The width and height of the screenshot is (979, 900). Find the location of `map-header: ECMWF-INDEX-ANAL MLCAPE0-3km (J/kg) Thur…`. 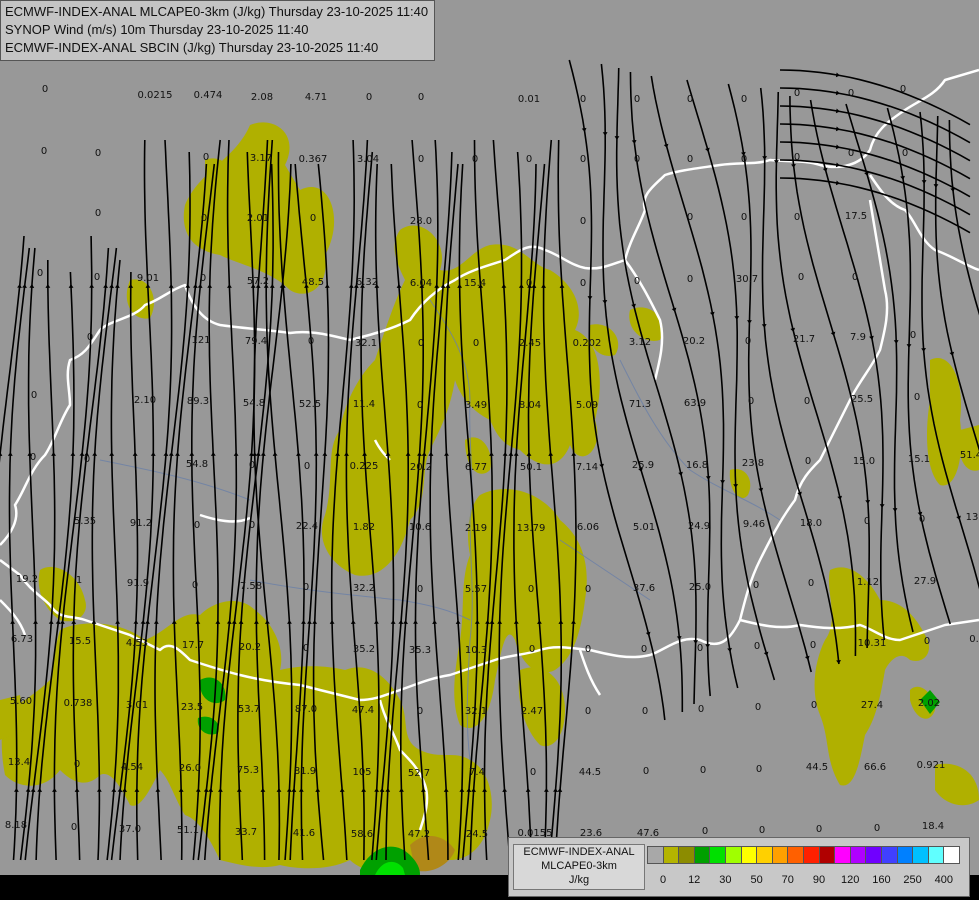

map-header: ECMWF-INDEX-ANAL MLCAPE0-3km (J/kg) Thur… is located at coordinates (218, 30).